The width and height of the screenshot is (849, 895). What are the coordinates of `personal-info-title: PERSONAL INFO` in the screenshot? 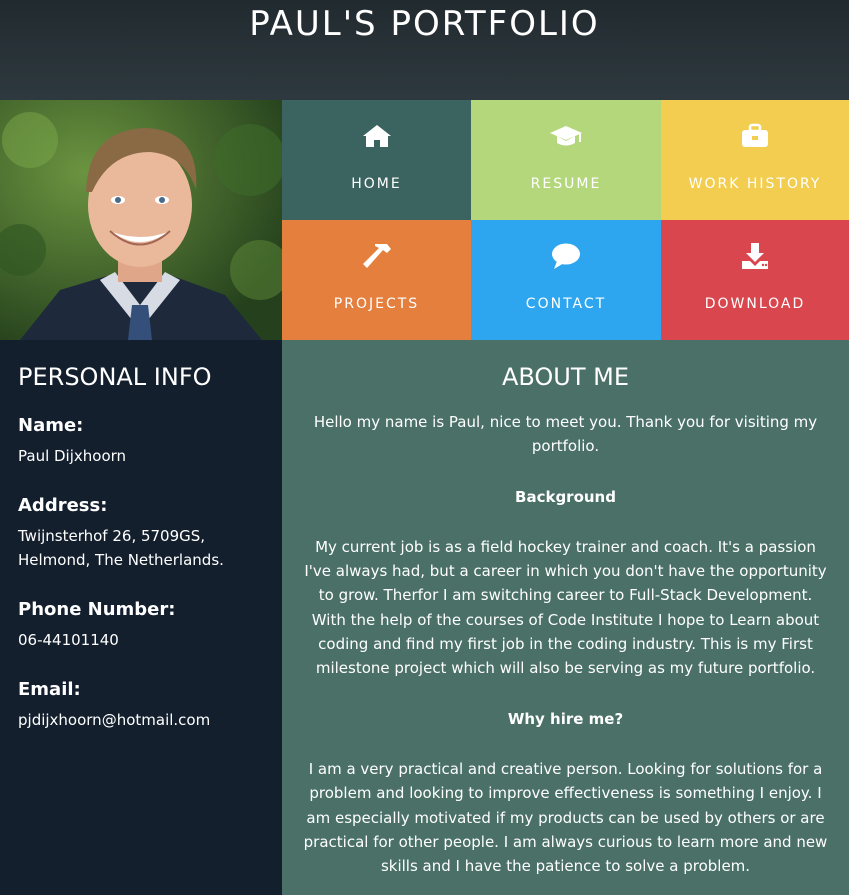 It's located at (115, 377).